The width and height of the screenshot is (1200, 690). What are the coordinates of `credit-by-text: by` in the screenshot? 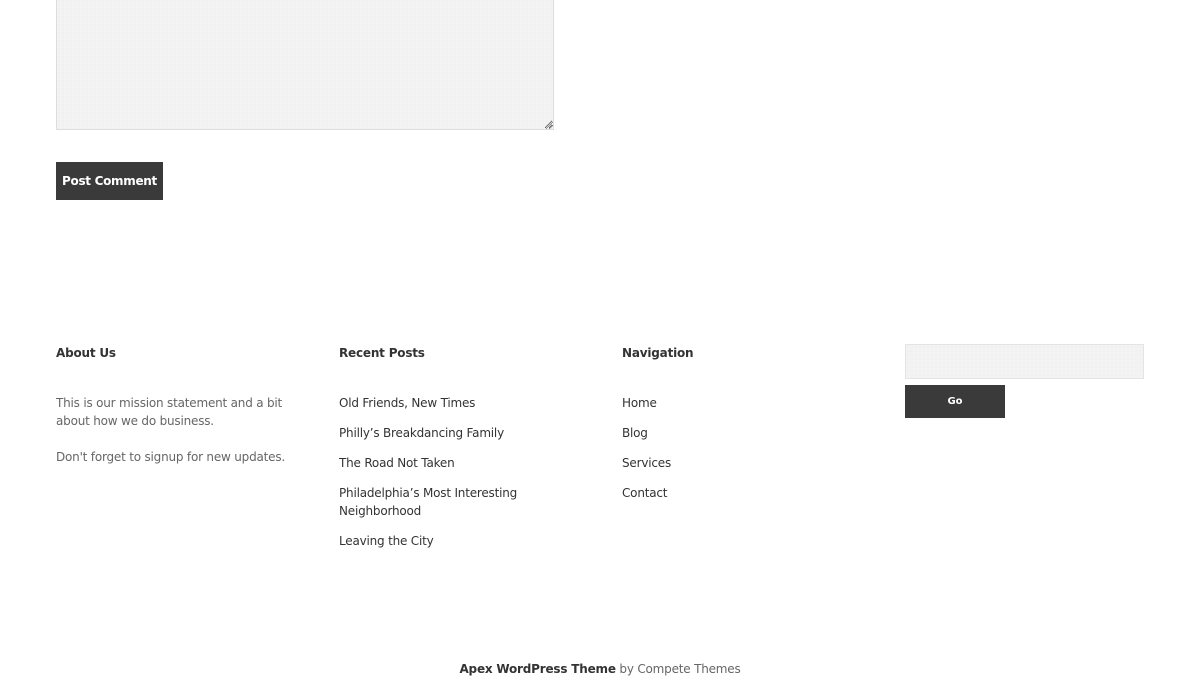 It's located at (626, 669).